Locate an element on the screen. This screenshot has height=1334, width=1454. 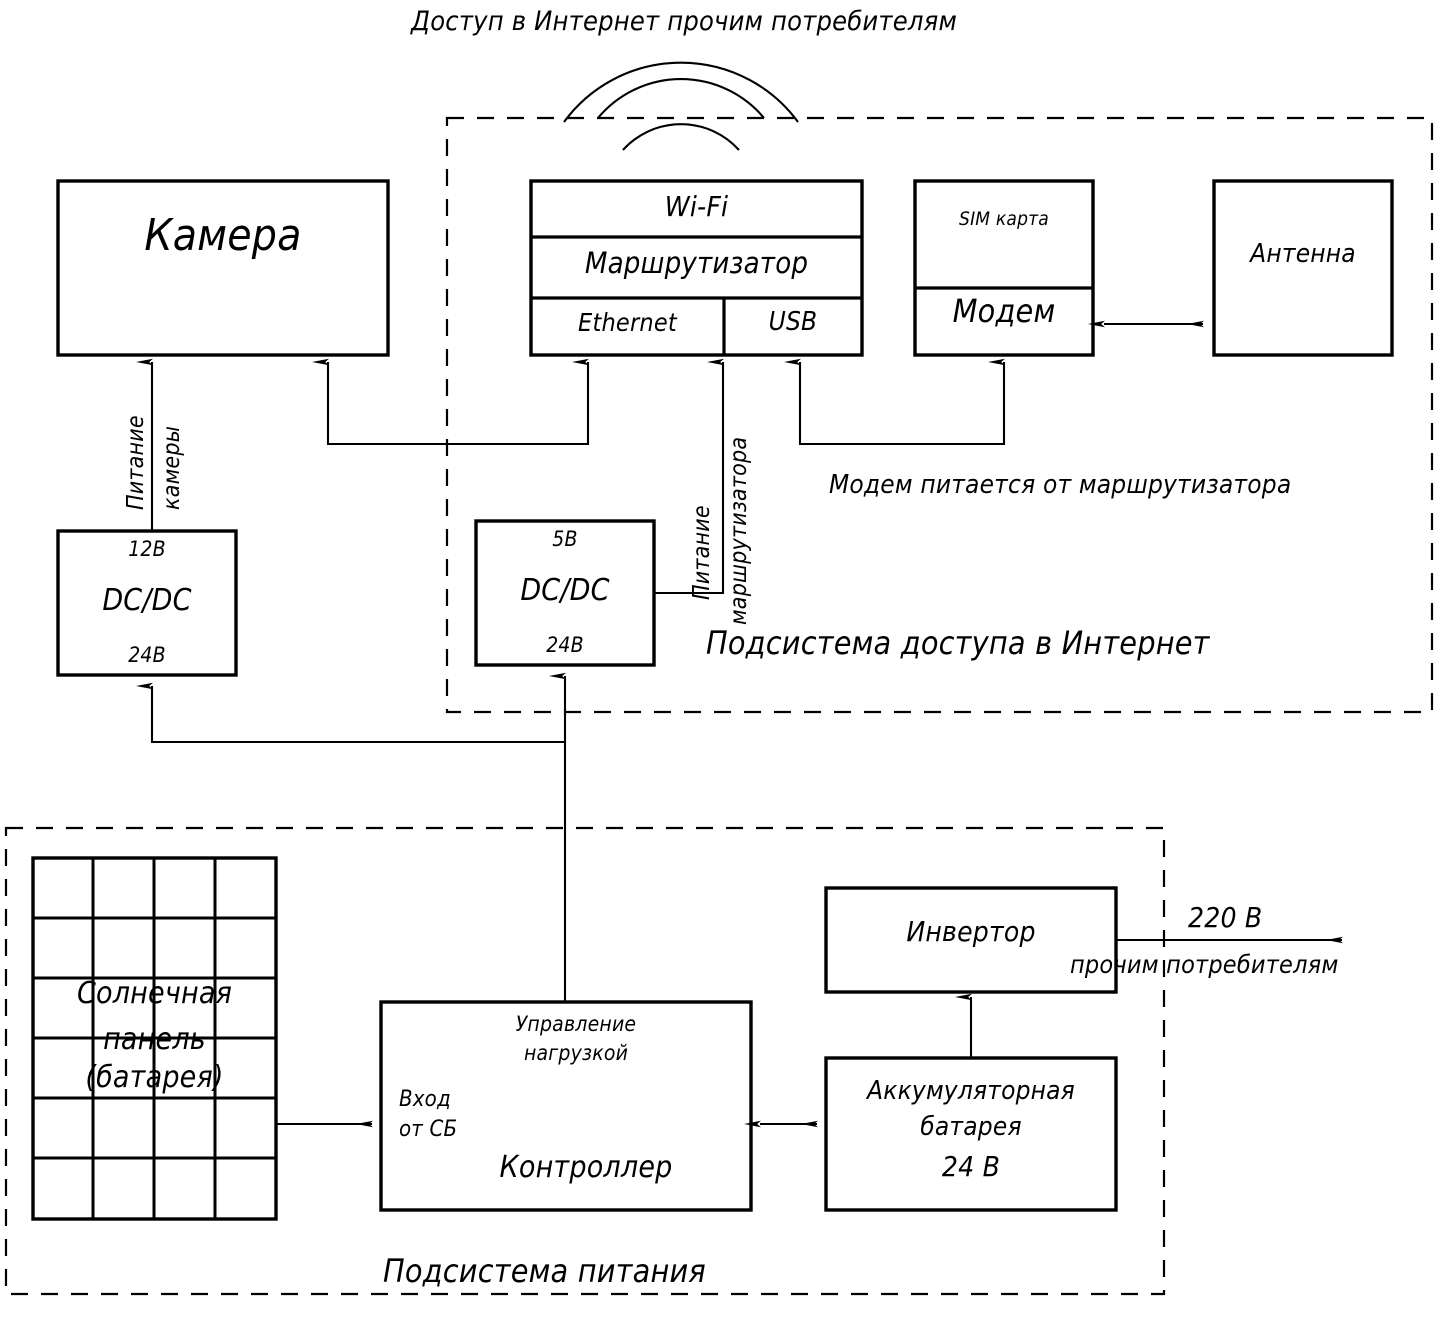
solar-panel-label-line1: Солнечная is located at coordinates (154, 993).